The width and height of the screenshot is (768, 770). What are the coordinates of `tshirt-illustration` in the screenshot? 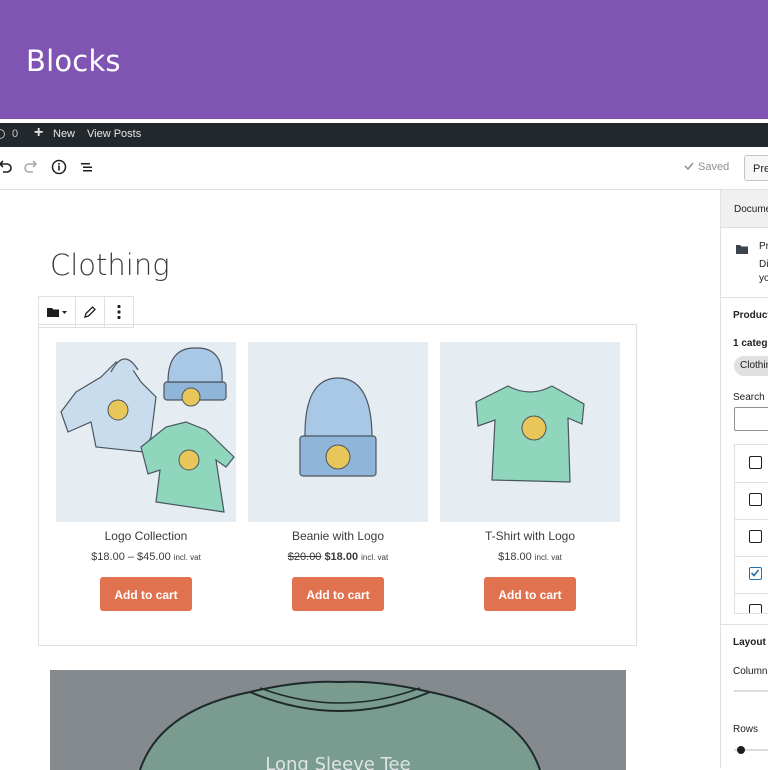 It's located at (530, 434).